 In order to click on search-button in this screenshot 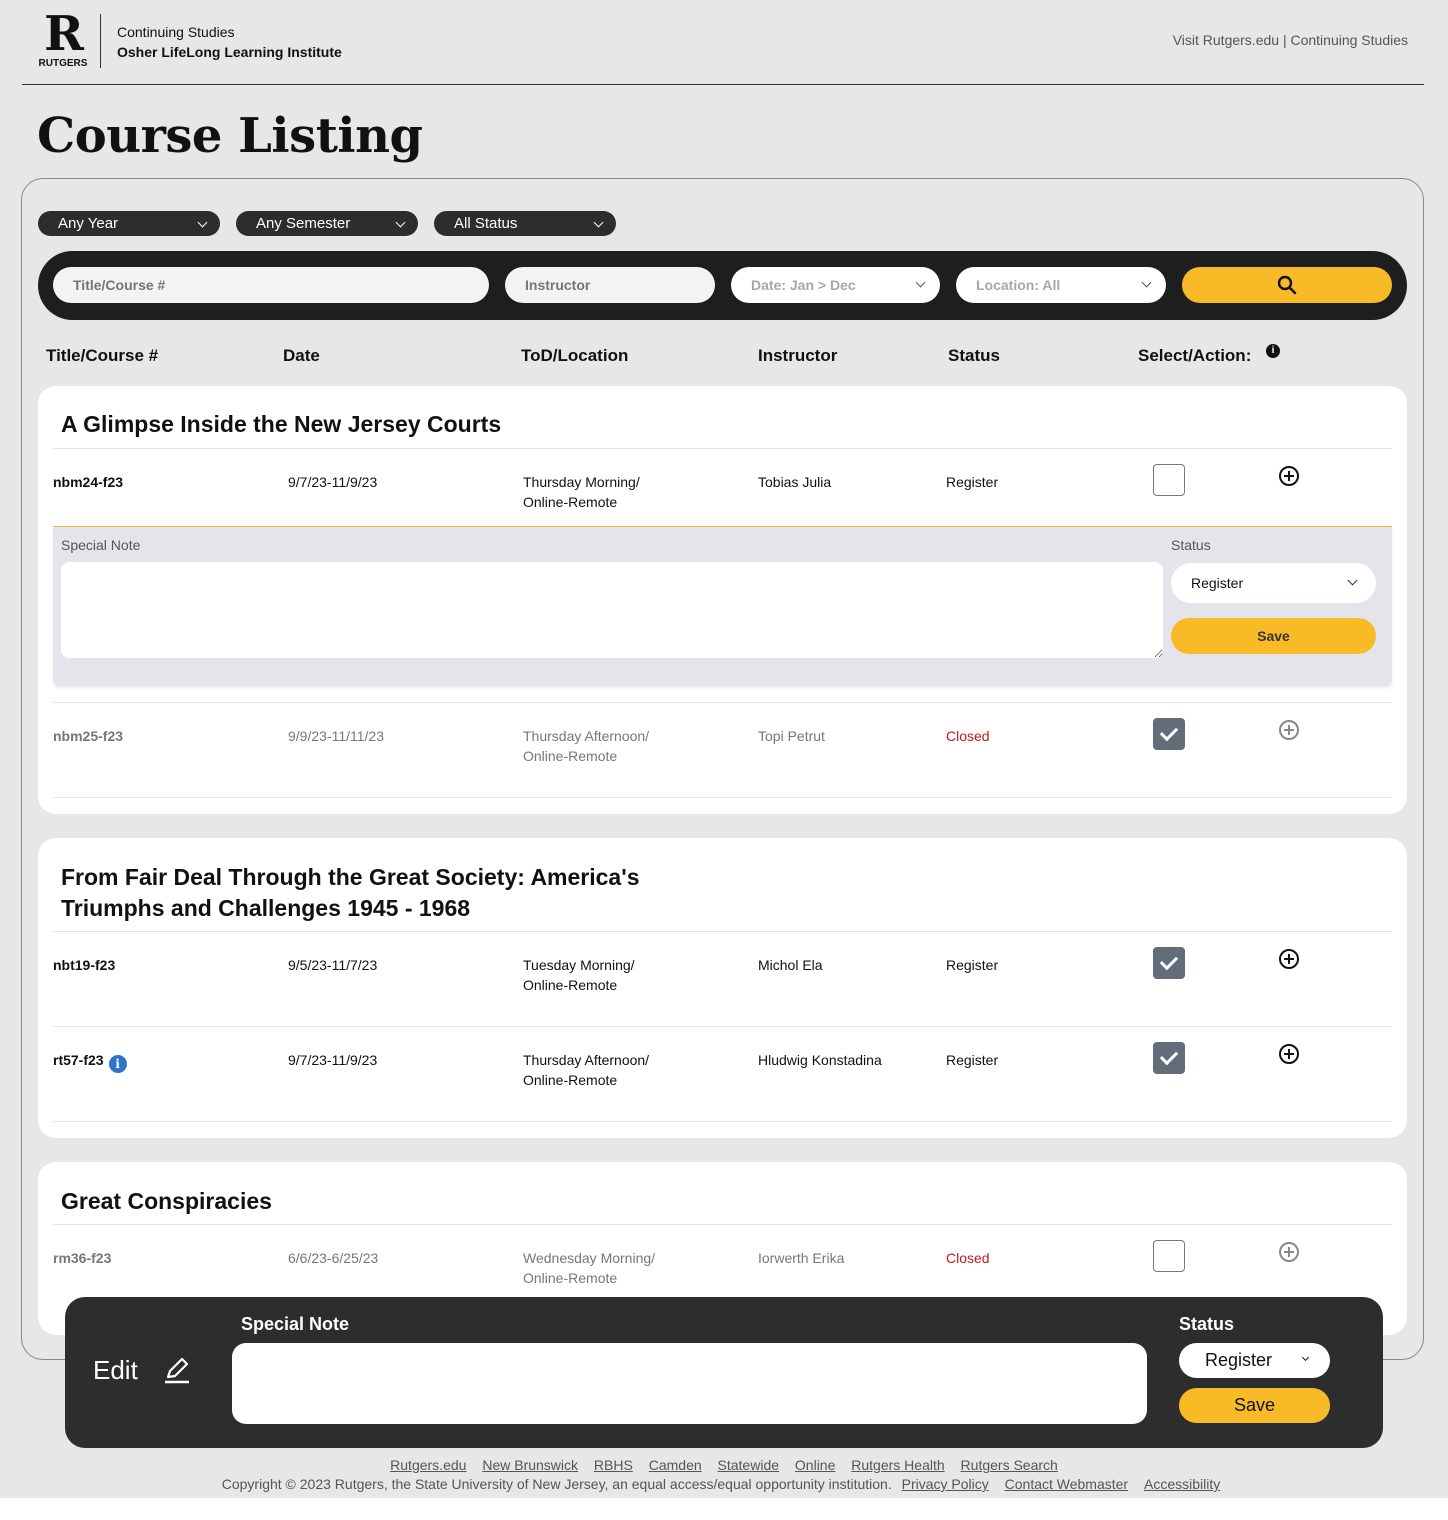, I will do `click(1287, 285)`.